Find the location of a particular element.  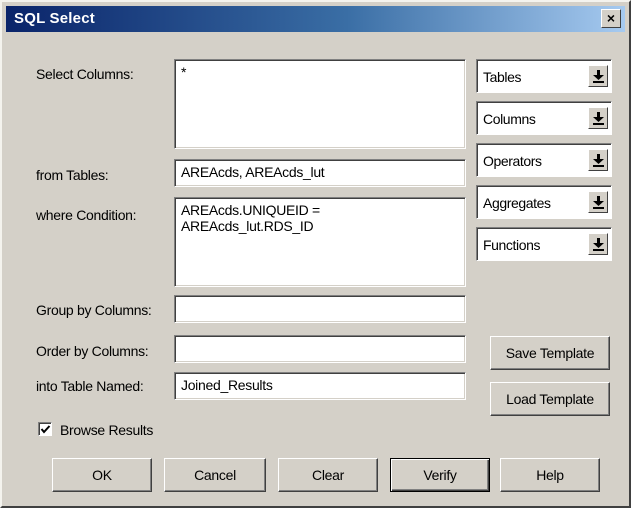

cancel-button: Cancel is located at coordinates (215, 475).